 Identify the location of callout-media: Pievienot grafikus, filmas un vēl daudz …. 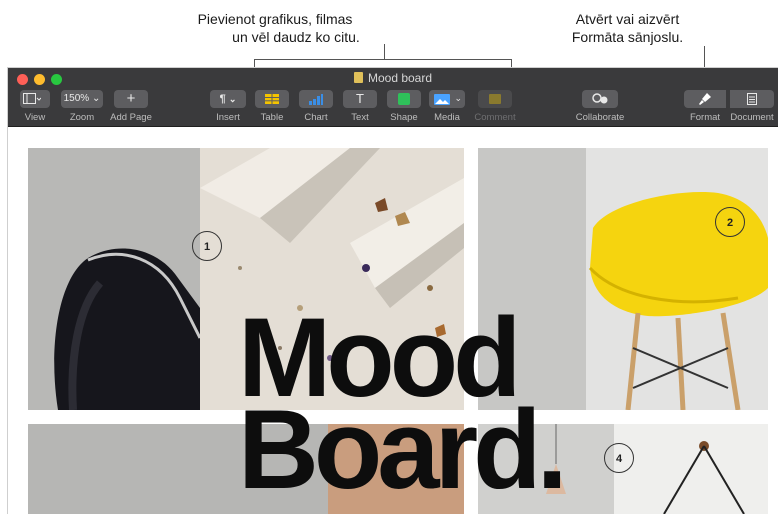
(275, 28).